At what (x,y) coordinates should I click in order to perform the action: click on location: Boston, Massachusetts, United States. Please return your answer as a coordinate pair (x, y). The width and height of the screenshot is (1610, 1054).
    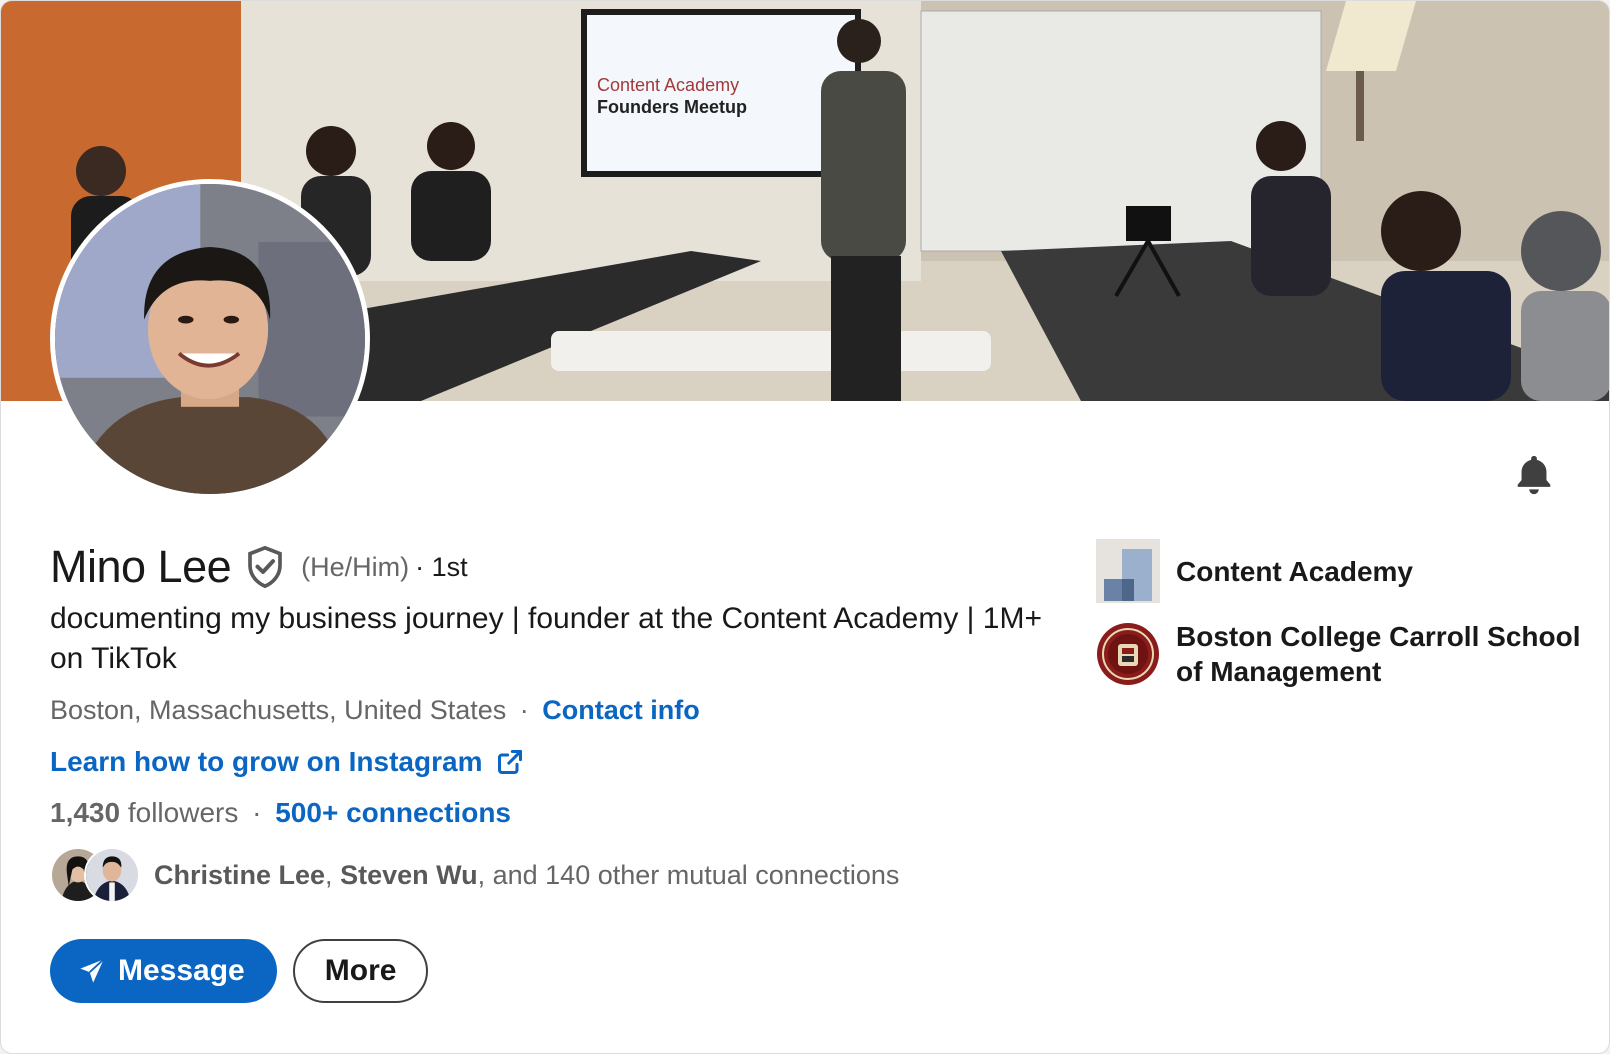
    Looking at the image, I should click on (278, 710).